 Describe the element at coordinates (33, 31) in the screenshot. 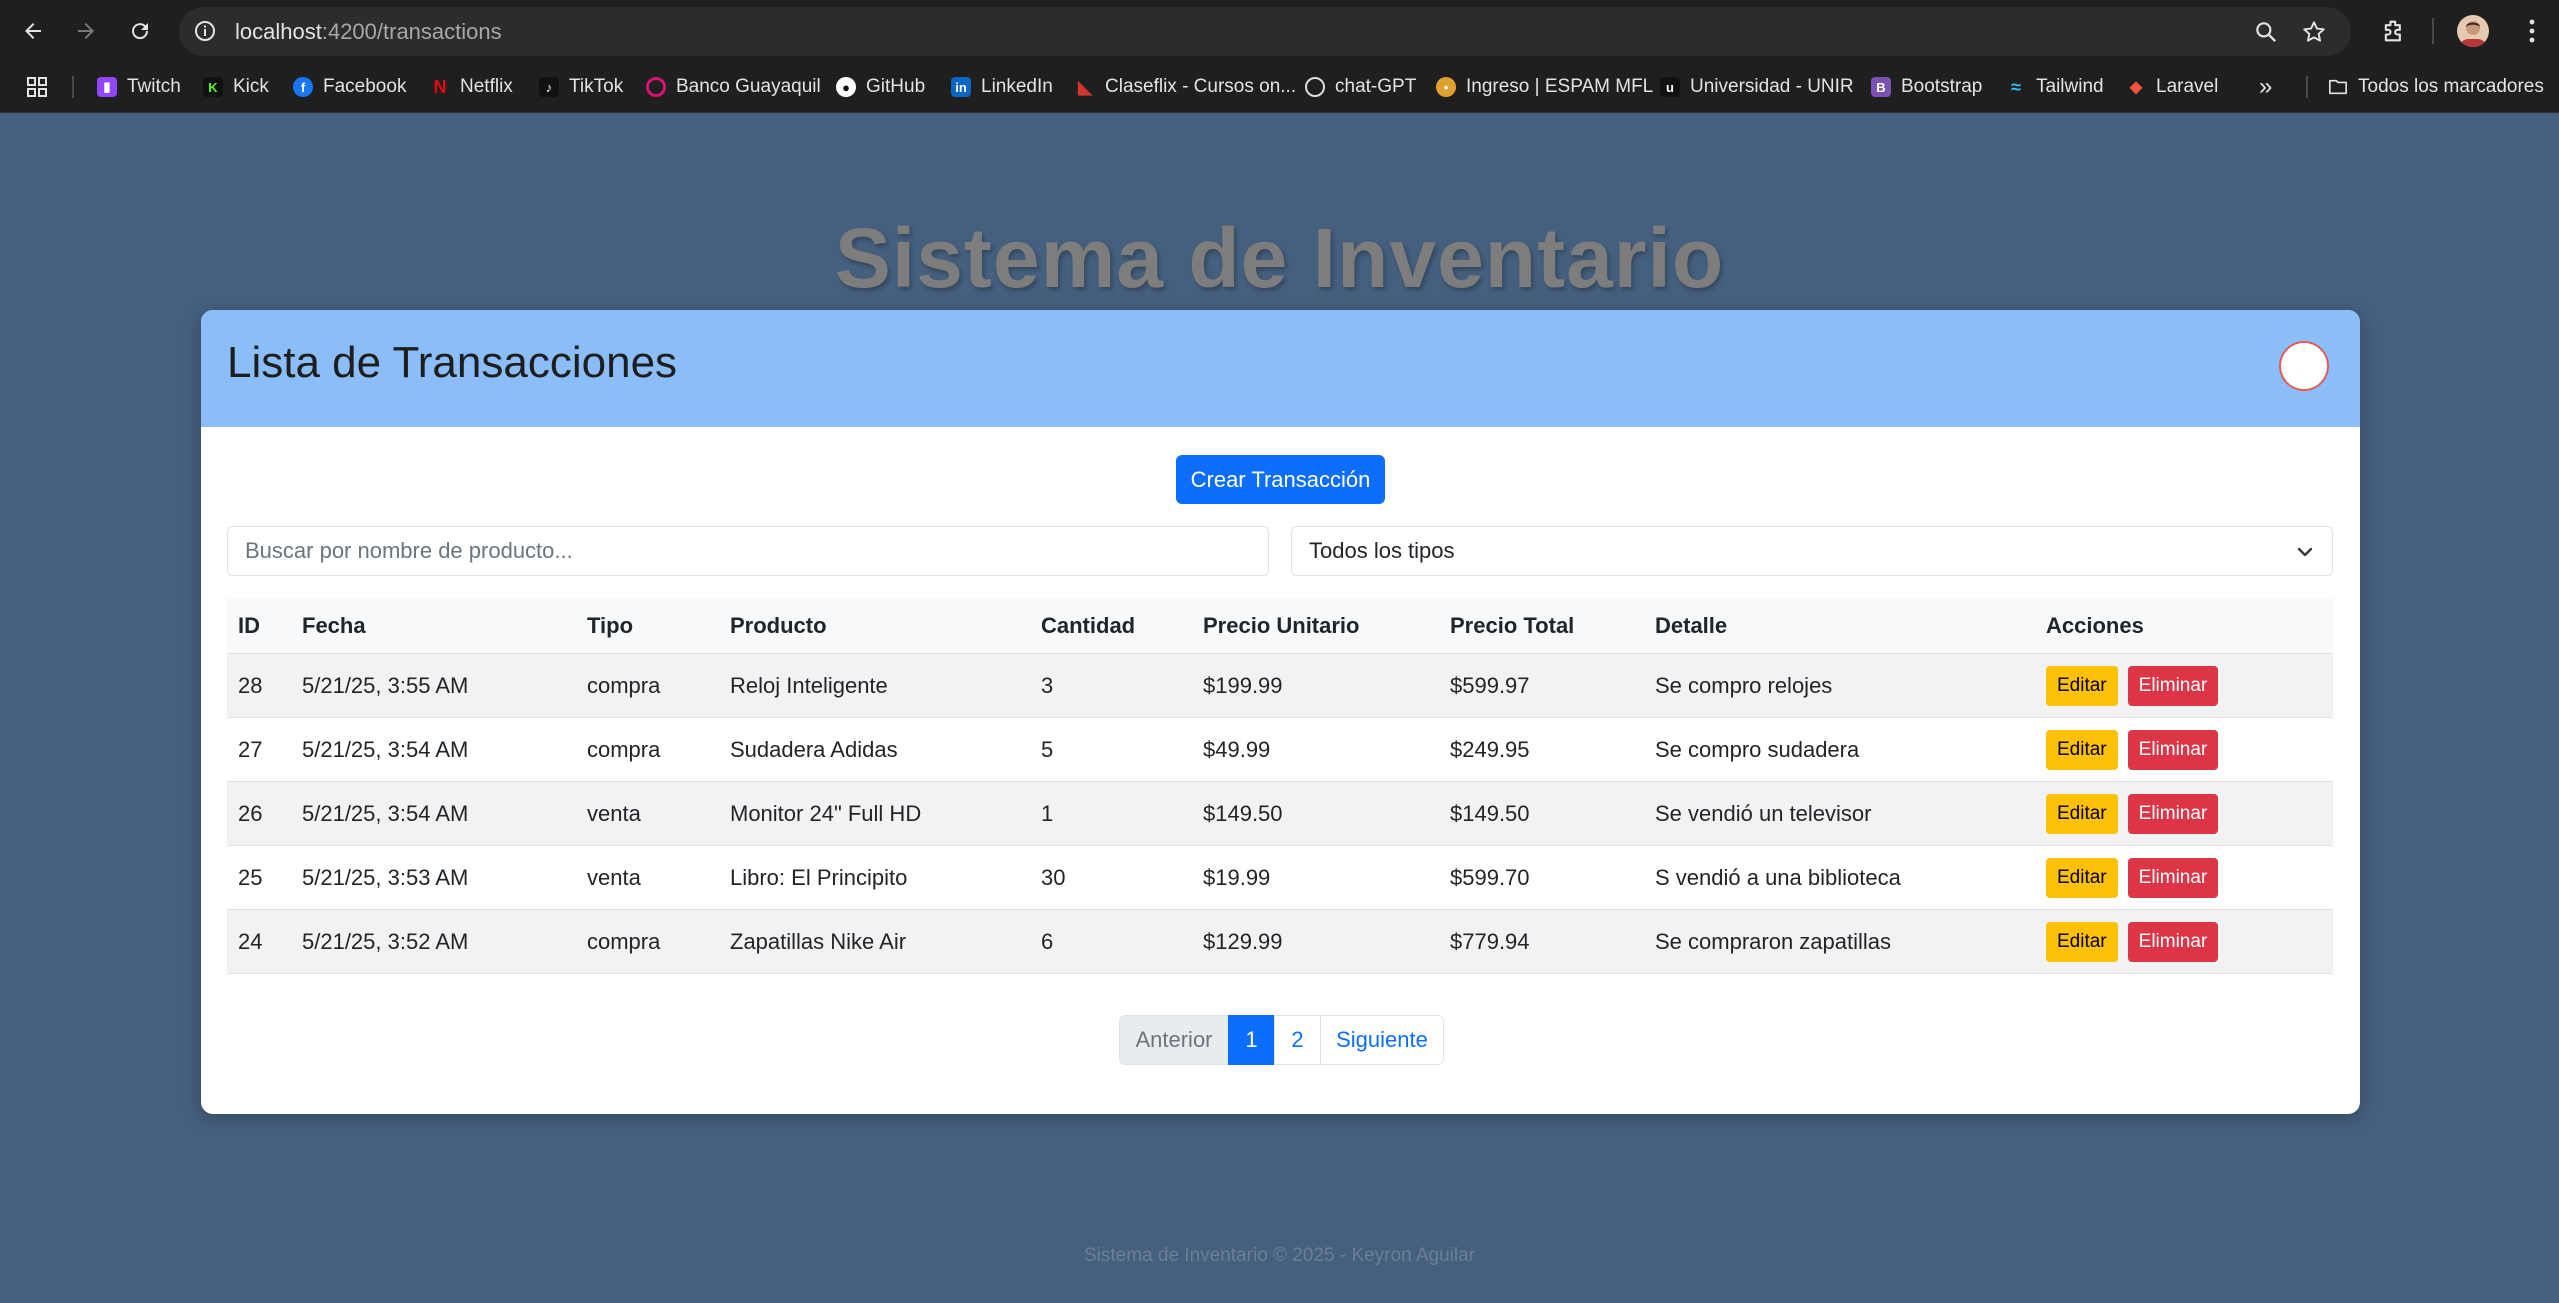

I see `back-icon` at that location.